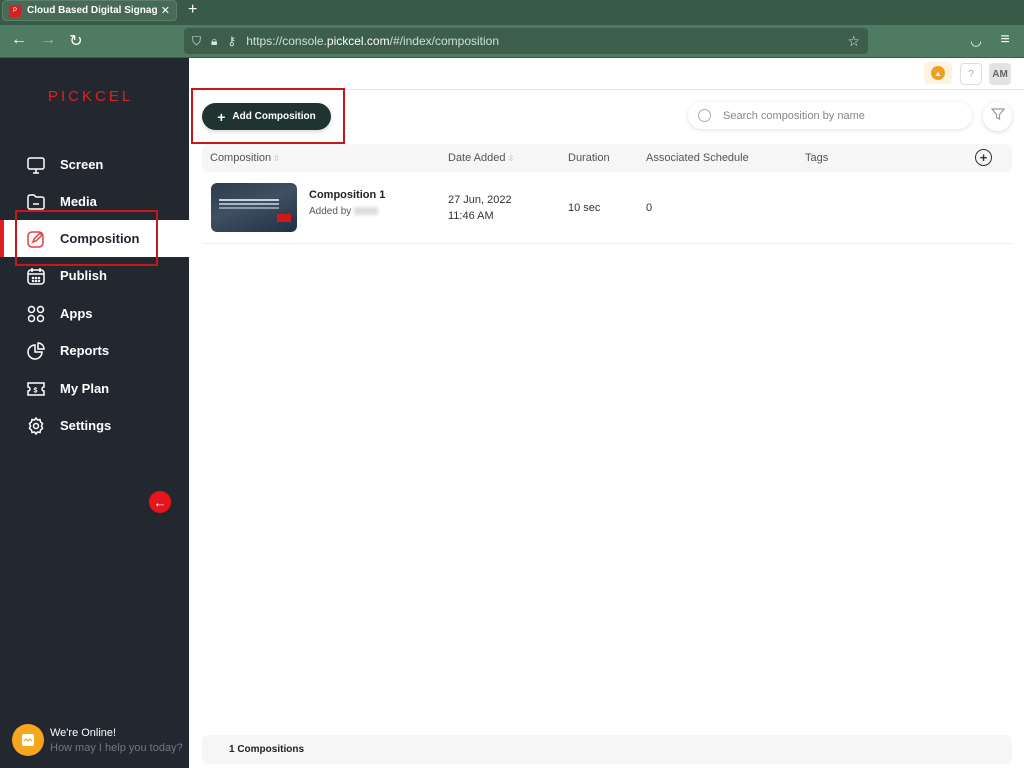  I want to click on pickcel-logo: PICKCEL, so click(91, 96).